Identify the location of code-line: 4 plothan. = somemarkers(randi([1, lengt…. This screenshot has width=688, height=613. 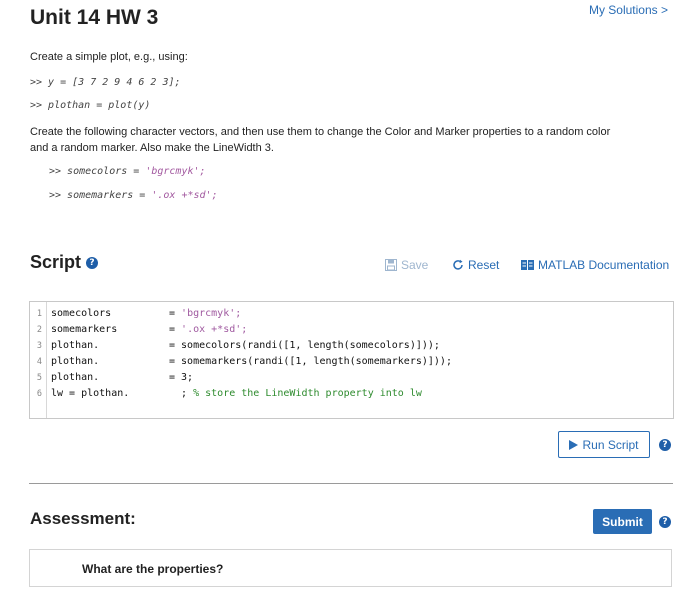
(351, 362).